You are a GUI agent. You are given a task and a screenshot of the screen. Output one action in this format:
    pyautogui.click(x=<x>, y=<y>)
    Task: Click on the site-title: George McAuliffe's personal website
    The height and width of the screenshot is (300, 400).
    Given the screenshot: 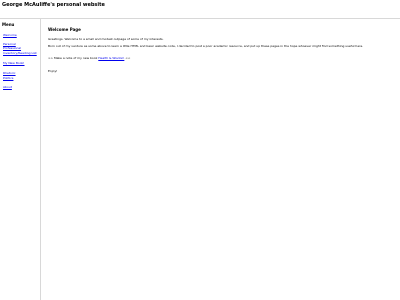 What is the action you would take?
    pyautogui.click(x=53, y=5)
    